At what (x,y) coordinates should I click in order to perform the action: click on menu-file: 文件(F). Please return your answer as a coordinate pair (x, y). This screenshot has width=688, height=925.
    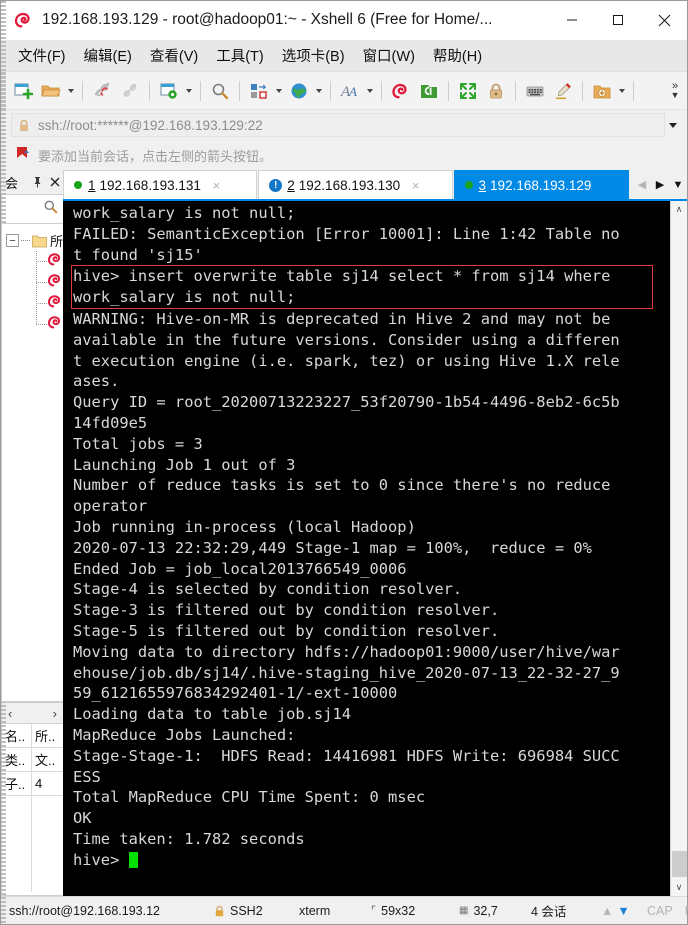
    Looking at the image, I should click on (42, 55).